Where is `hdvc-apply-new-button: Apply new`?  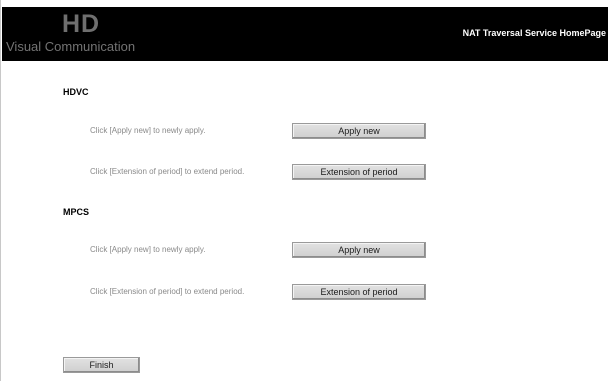
hdvc-apply-new-button: Apply new is located at coordinates (359, 131).